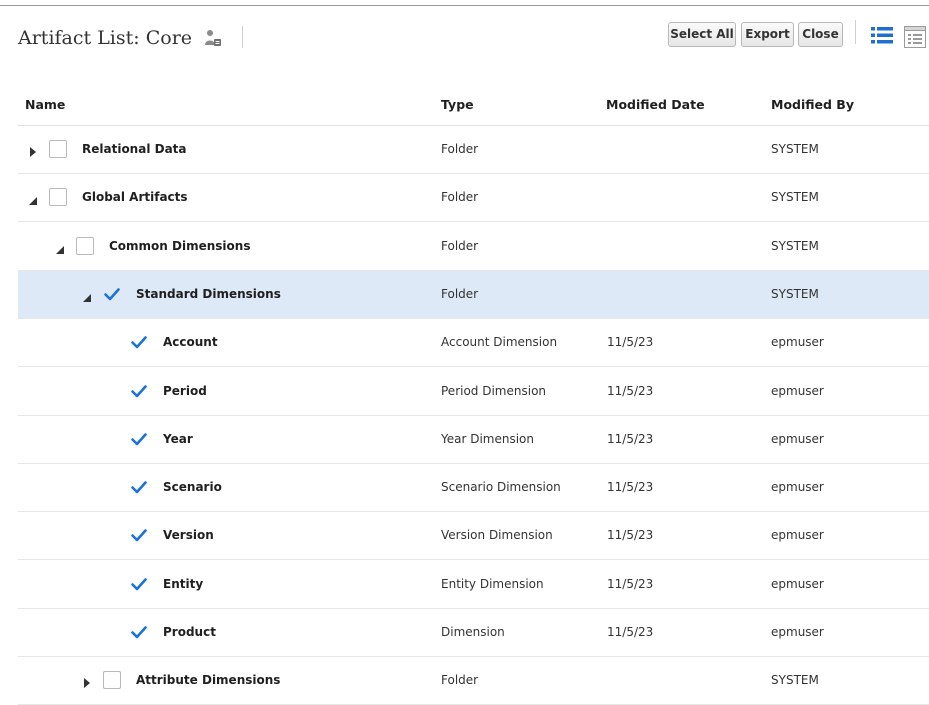 This screenshot has height=705, width=929. What do you see at coordinates (488, 438) in the screenshot?
I see `row-type: Year Dimension` at bounding box center [488, 438].